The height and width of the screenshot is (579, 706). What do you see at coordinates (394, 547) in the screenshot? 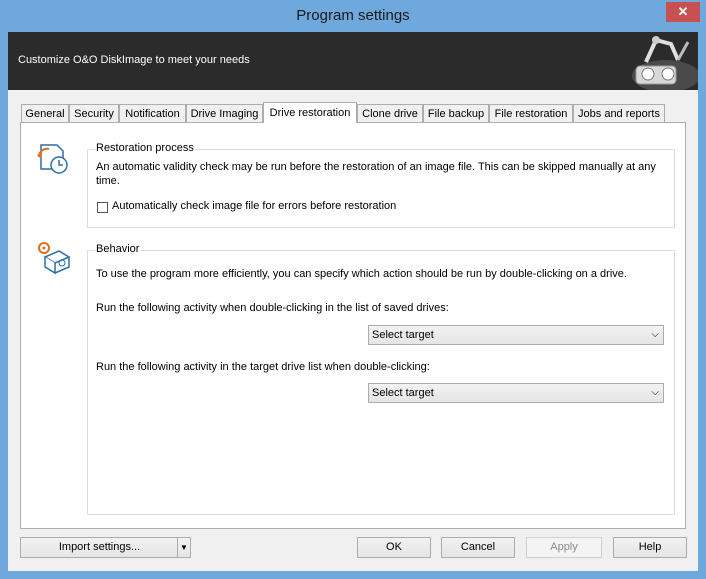
I see `ok-button: OK` at bounding box center [394, 547].